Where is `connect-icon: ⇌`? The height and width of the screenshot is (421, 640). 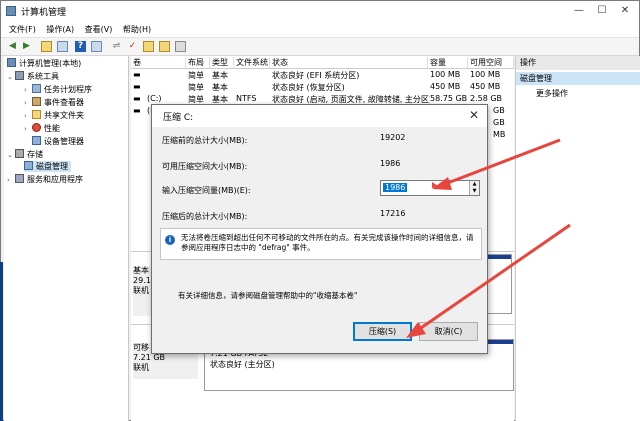
connect-icon: ⇌ is located at coordinates (116, 46).